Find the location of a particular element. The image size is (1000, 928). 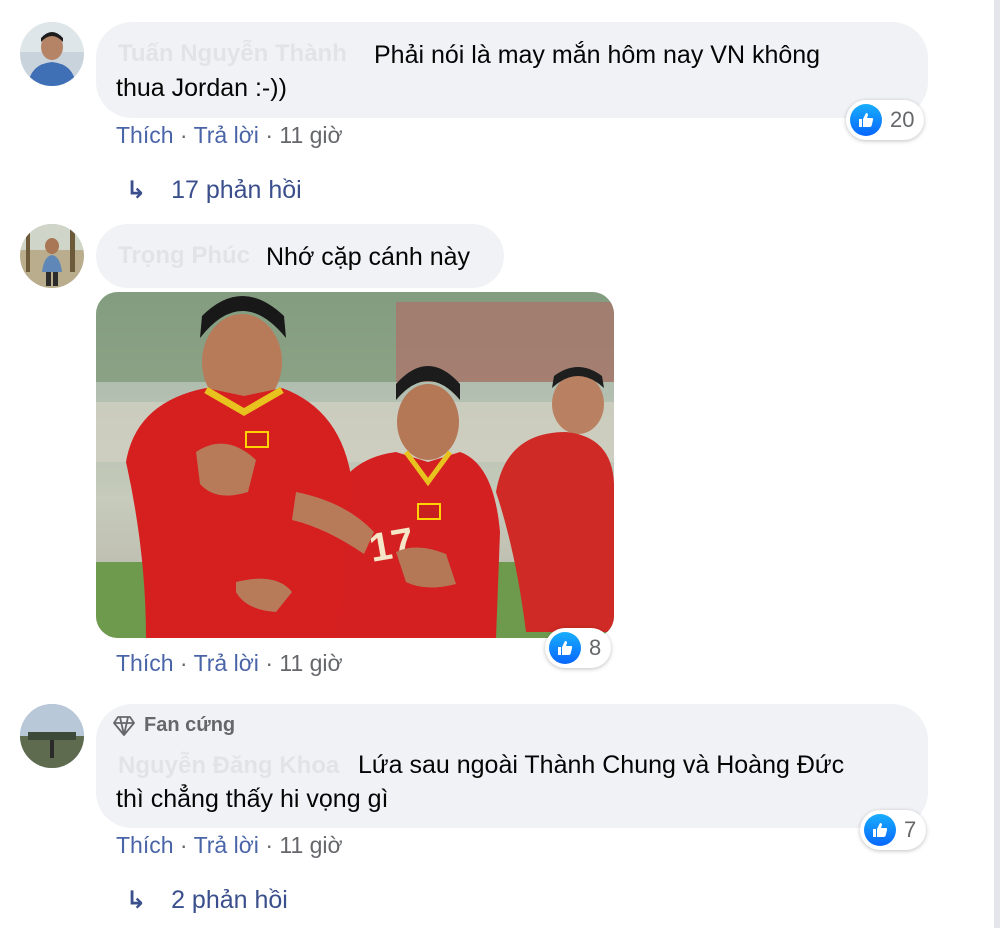

comment-text-line2: thua Jordan :-)) is located at coordinates (201, 88).